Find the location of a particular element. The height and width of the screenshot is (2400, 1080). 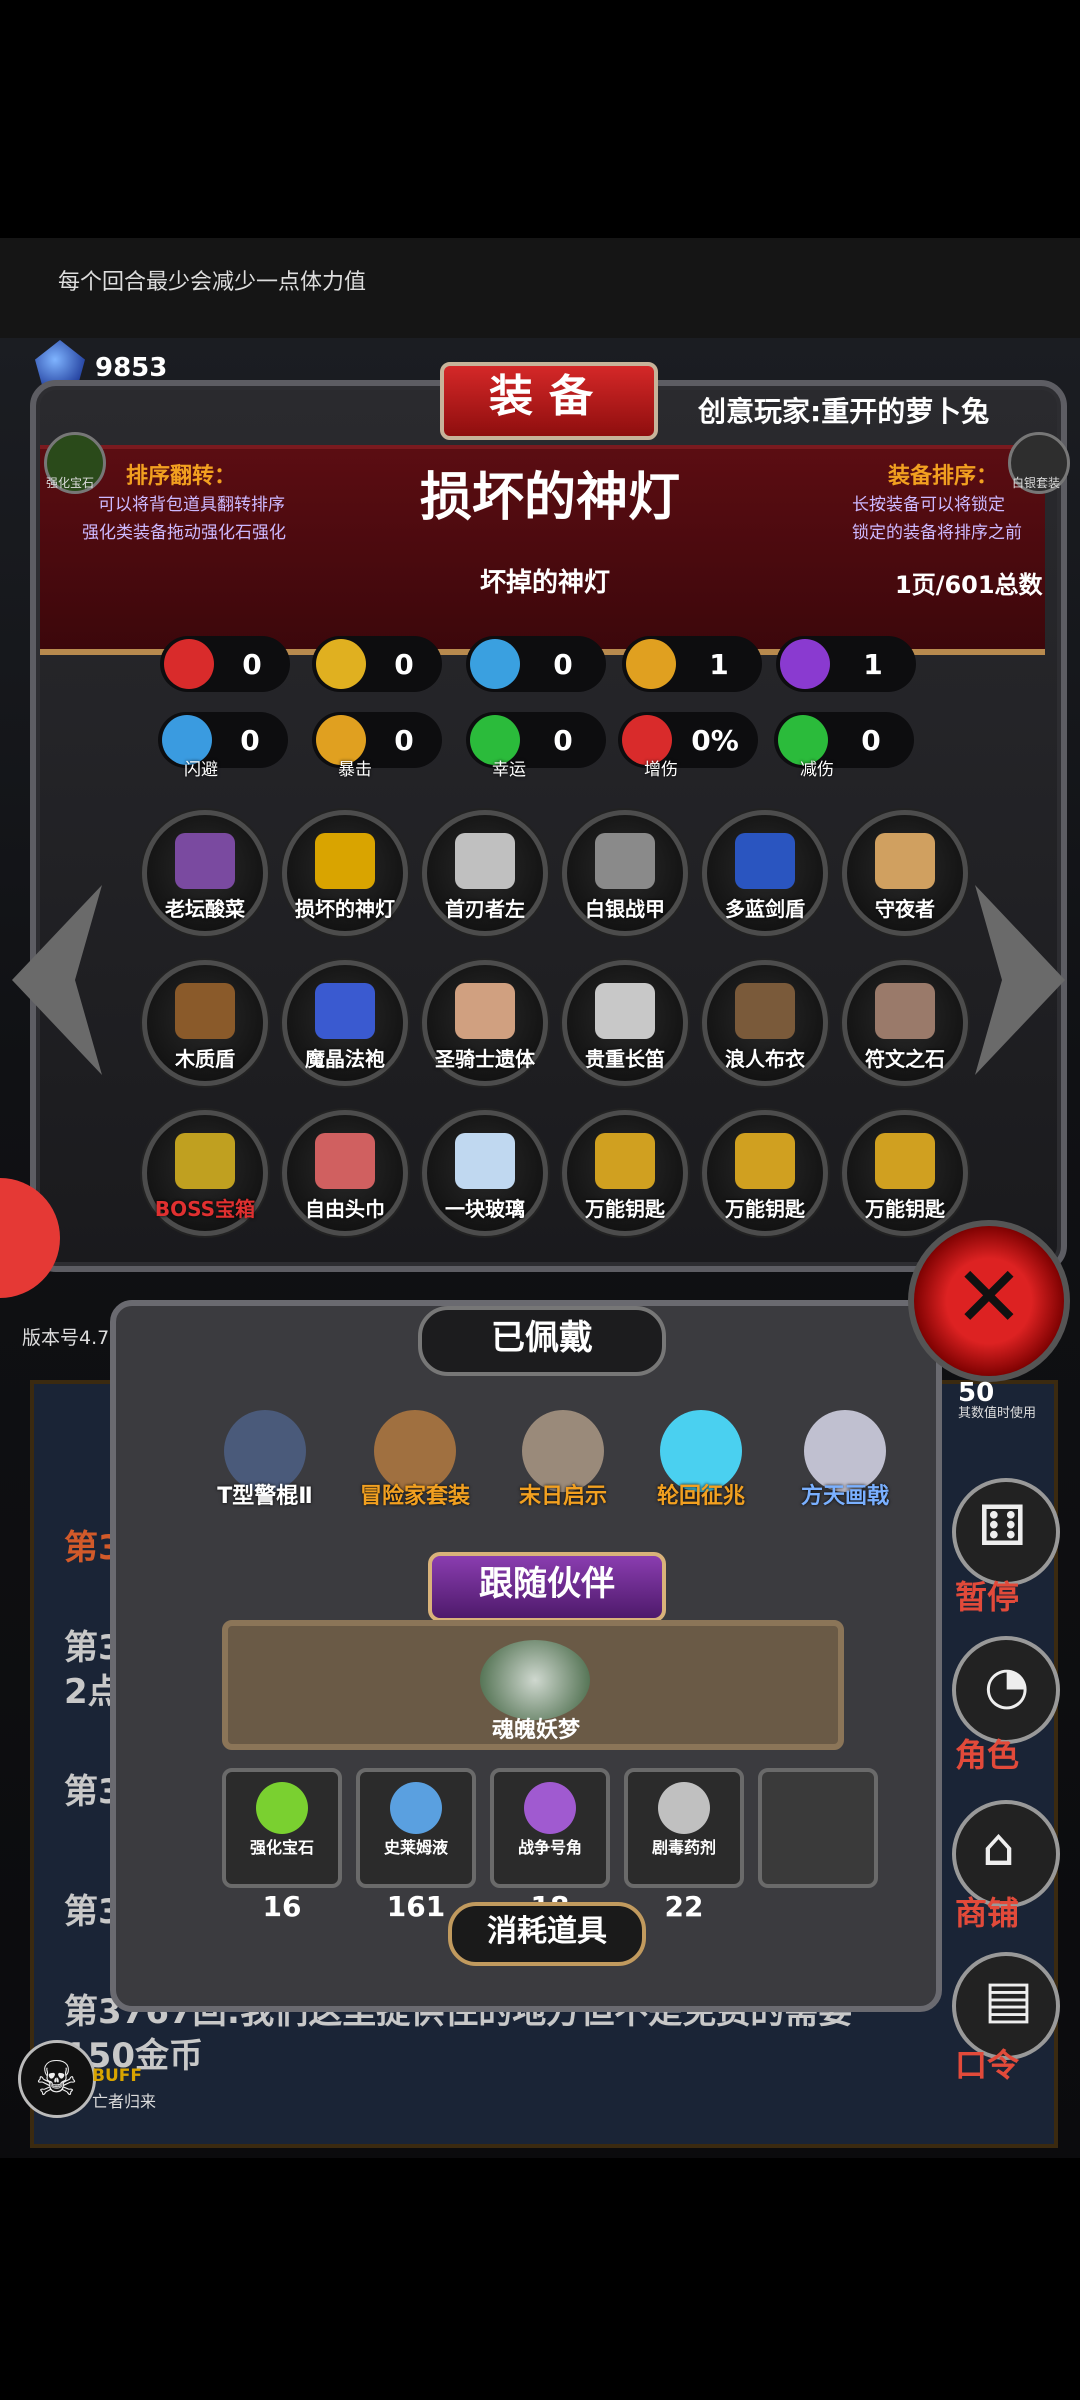

inventory-item: 贵重长笛 is located at coordinates (625, 1023).